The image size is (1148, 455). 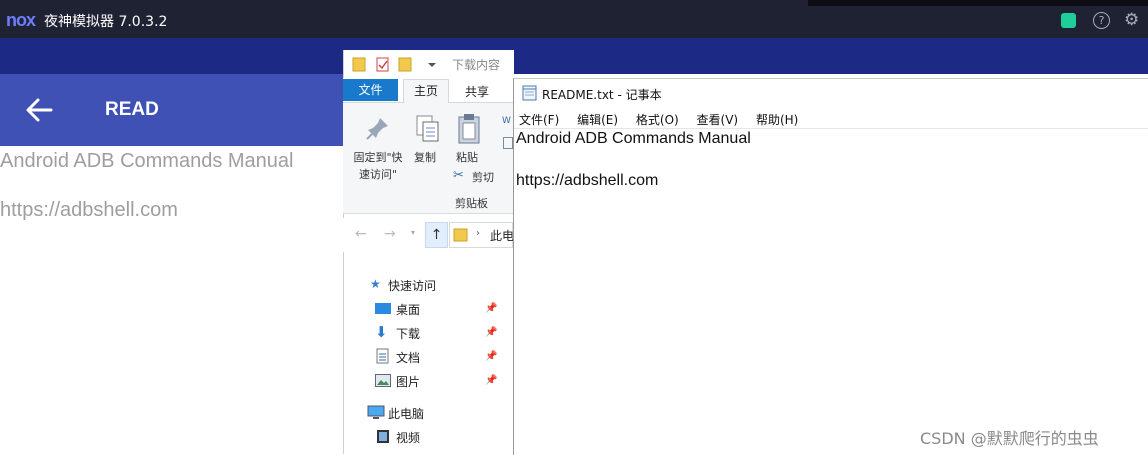 What do you see at coordinates (381, 332) in the screenshot?
I see `download-icon: ⬇` at bounding box center [381, 332].